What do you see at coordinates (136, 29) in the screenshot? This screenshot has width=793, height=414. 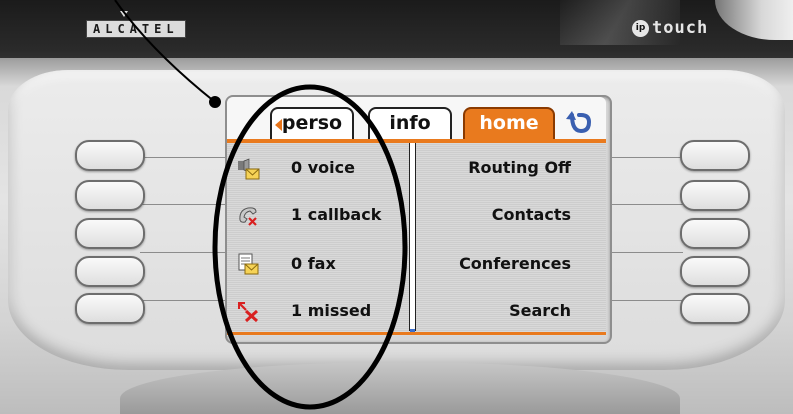 I see `brand-logo: ALCATEL` at bounding box center [136, 29].